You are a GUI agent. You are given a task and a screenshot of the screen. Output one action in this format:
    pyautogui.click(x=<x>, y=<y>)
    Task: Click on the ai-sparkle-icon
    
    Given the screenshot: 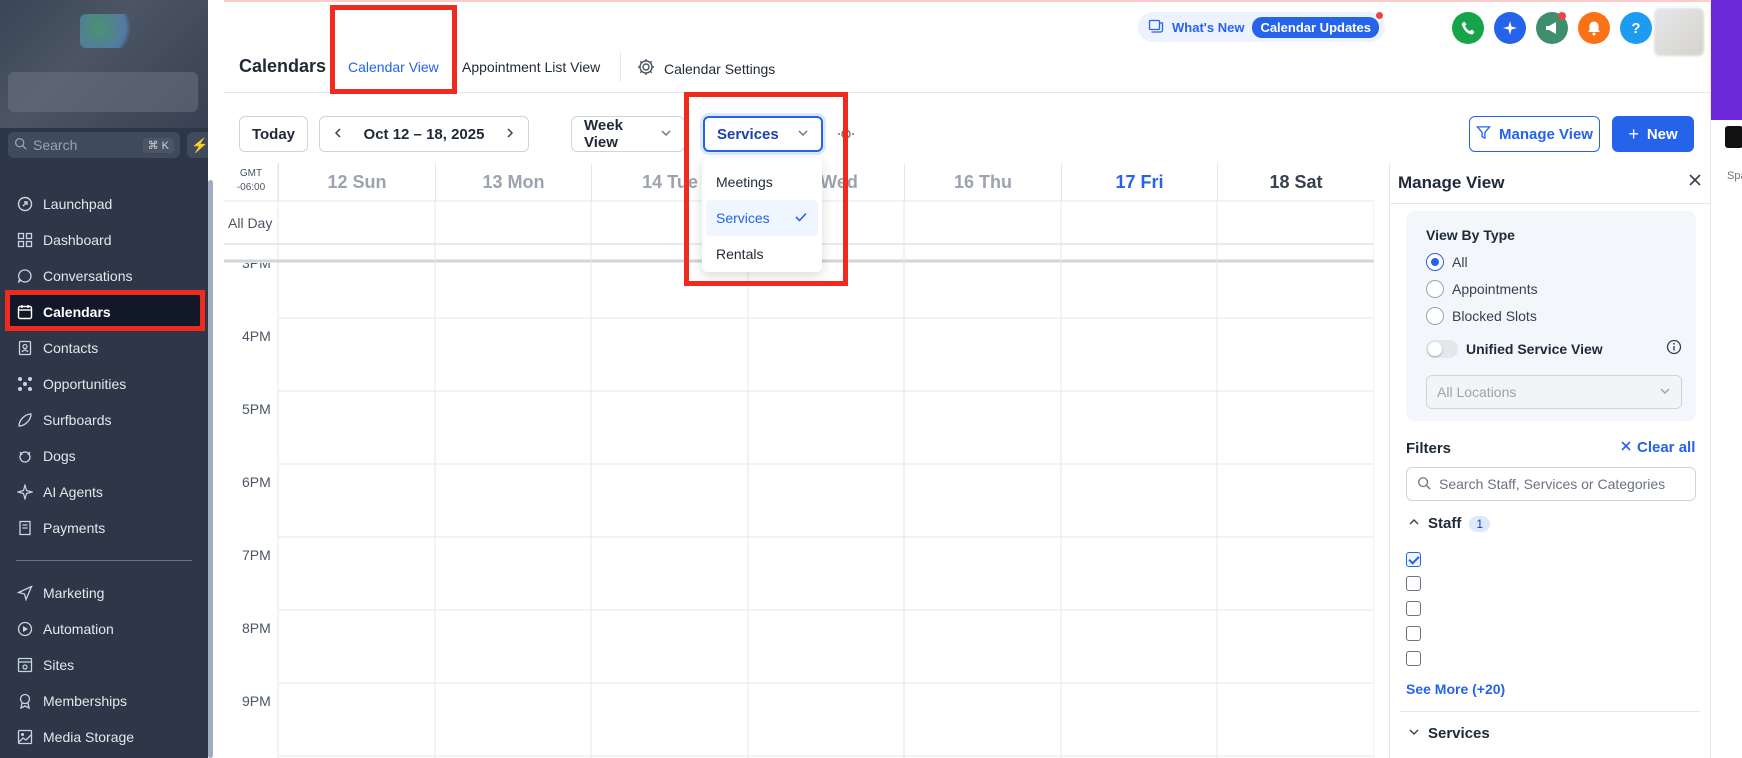 What is the action you would take?
    pyautogui.click(x=1510, y=28)
    